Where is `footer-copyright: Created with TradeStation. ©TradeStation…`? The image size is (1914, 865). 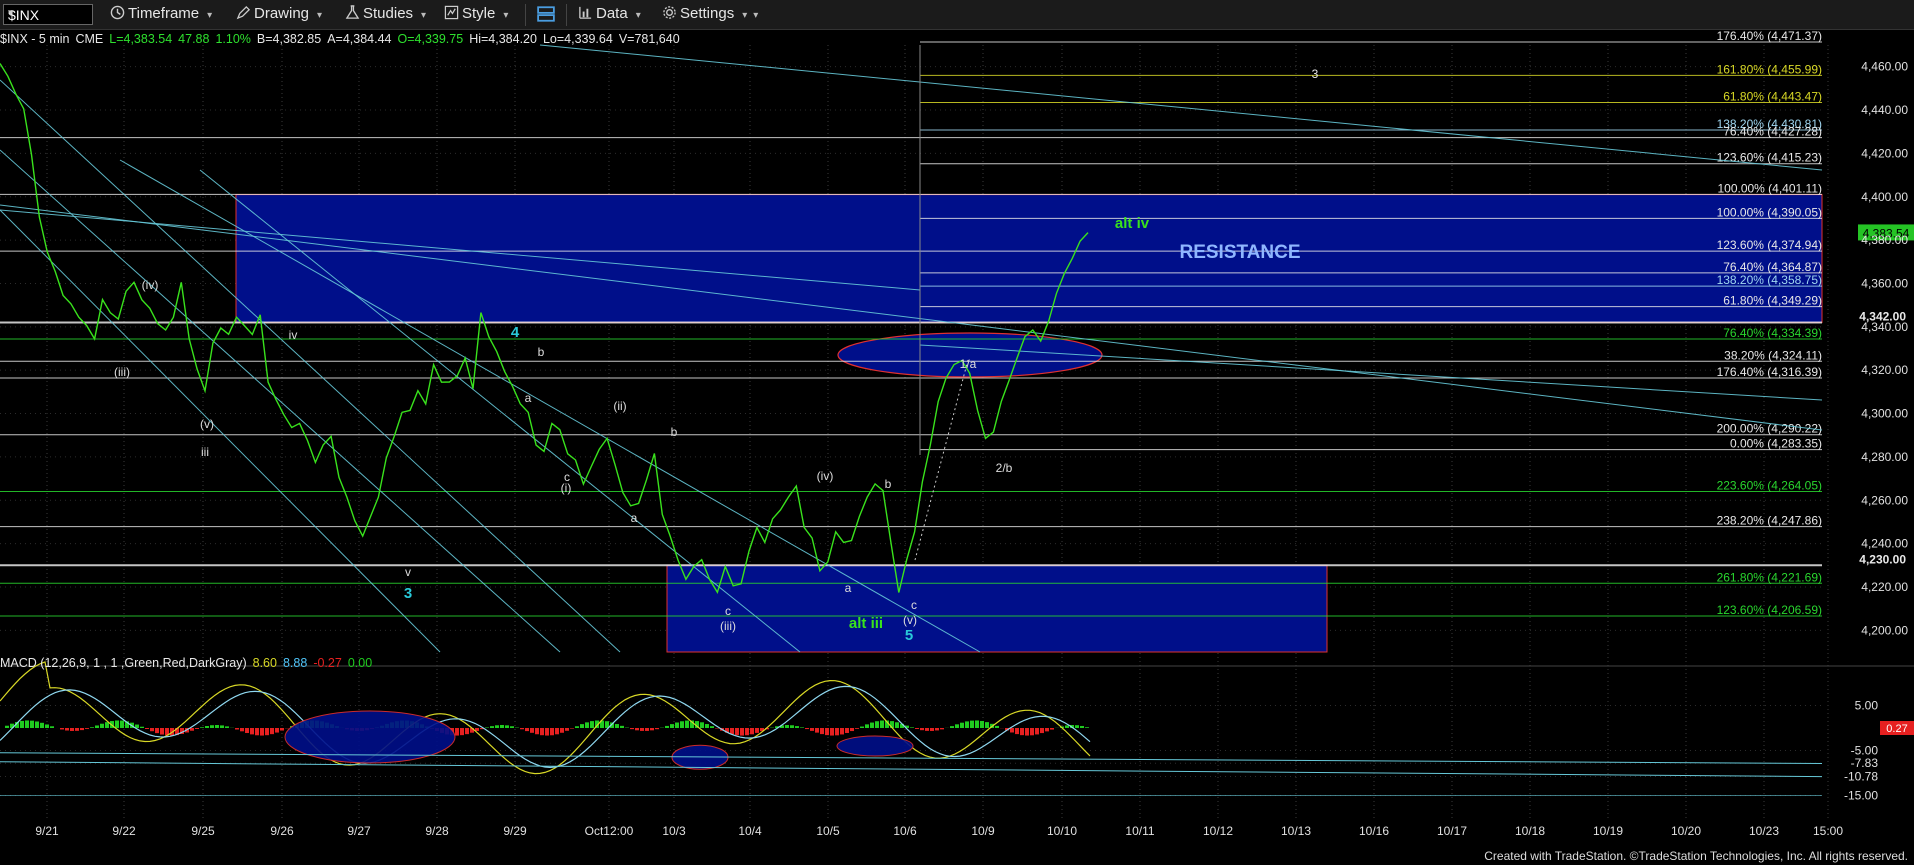
footer-copyright: Created with TradeStation. ©TradeStation… is located at coordinates (1696, 856).